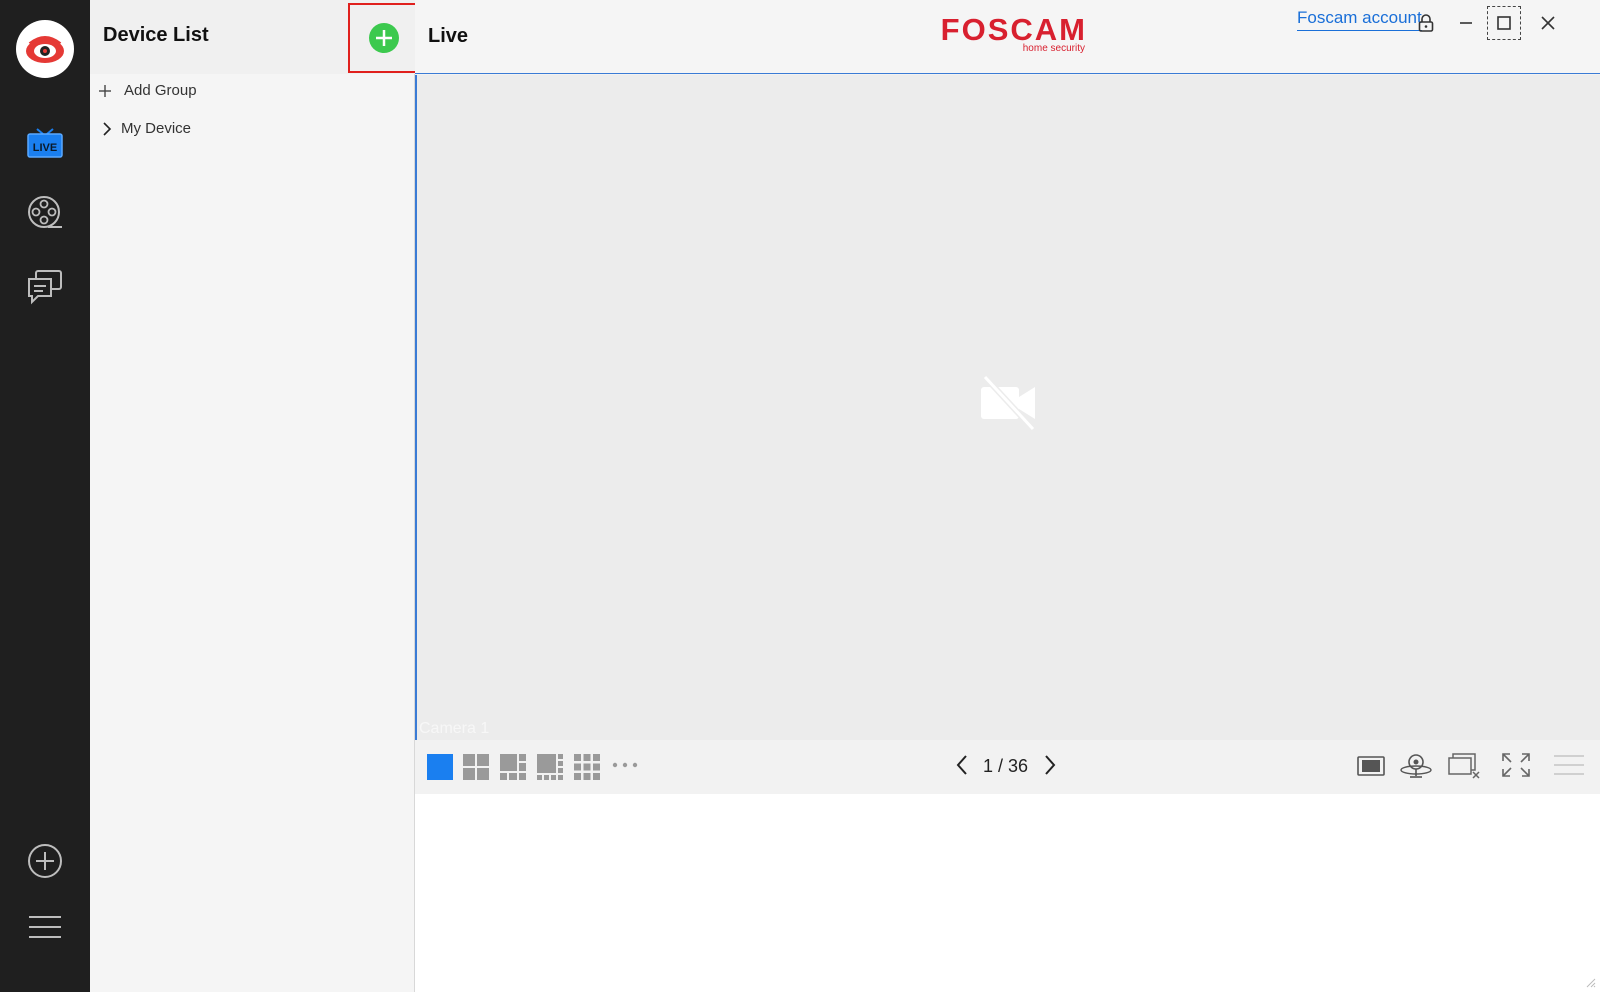 Image resolution: width=1600 pixels, height=992 pixels. I want to click on plus-circle-icon, so click(45, 861).